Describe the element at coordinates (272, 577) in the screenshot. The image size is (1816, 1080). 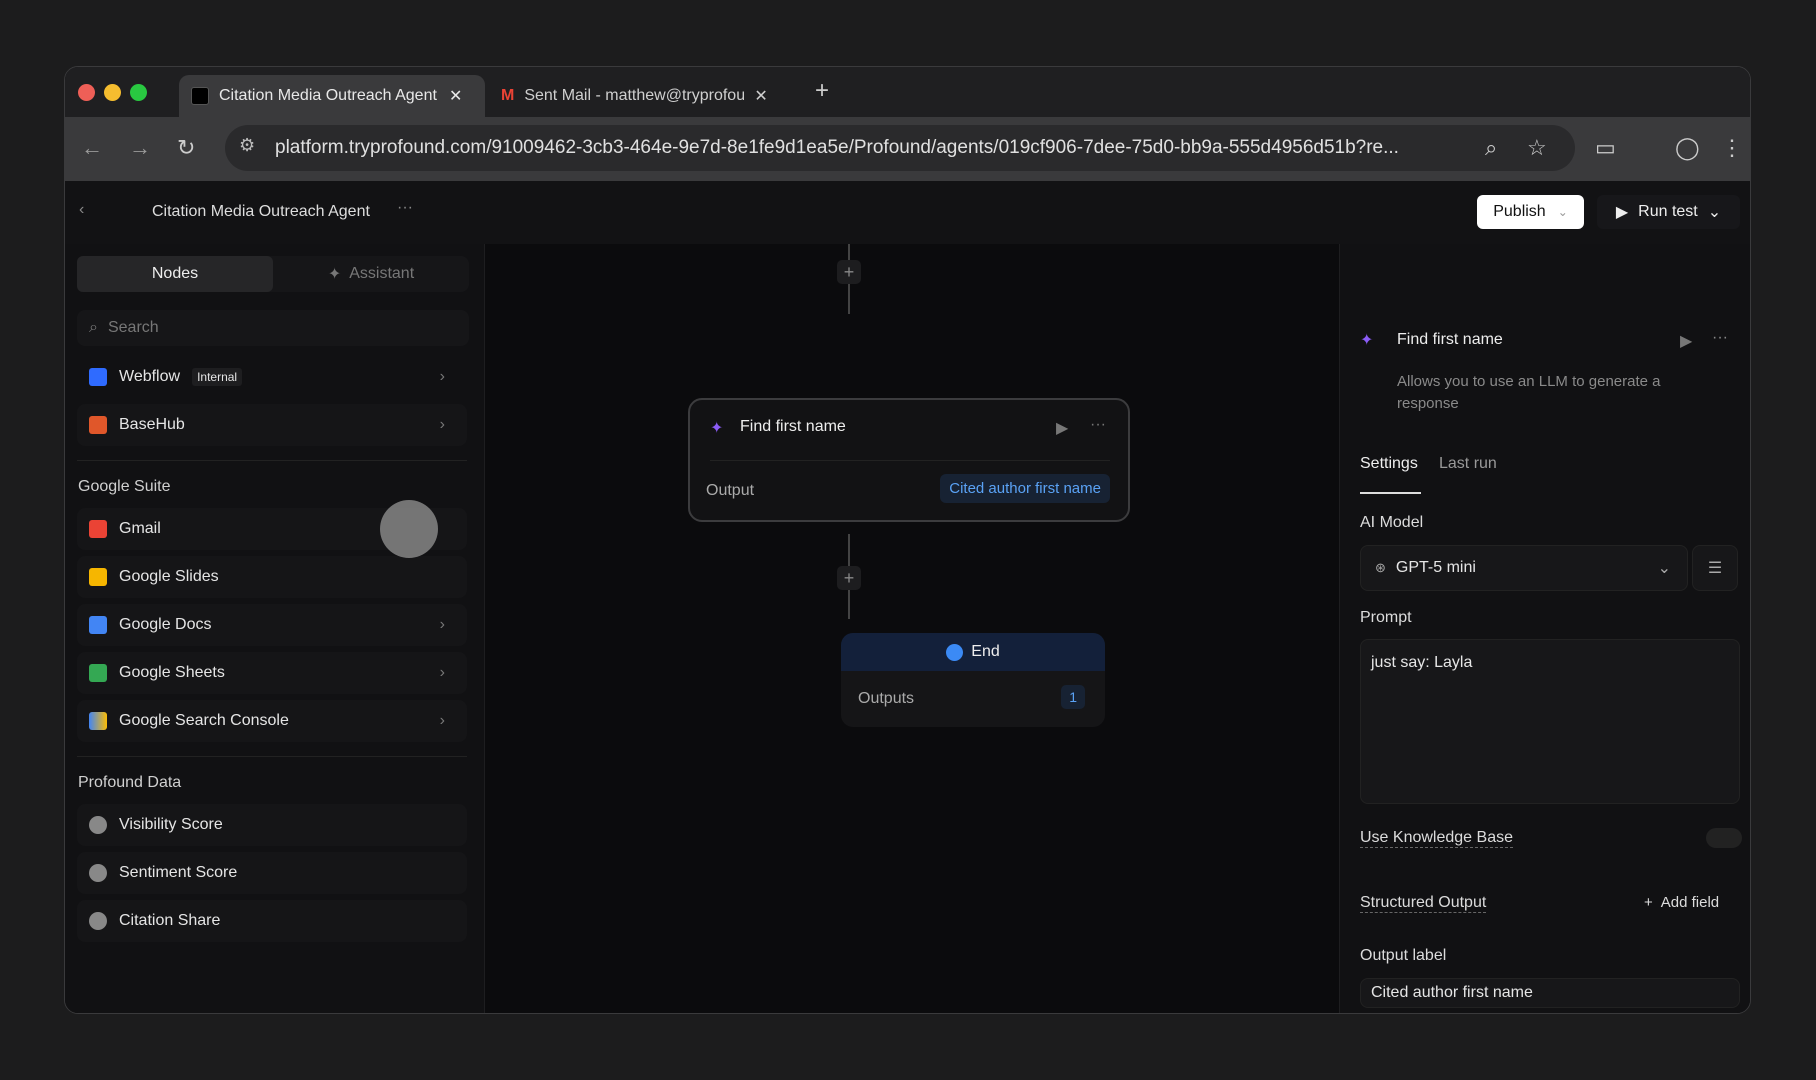
I see `sidebar-item-google-slides: Google Slides` at that location.